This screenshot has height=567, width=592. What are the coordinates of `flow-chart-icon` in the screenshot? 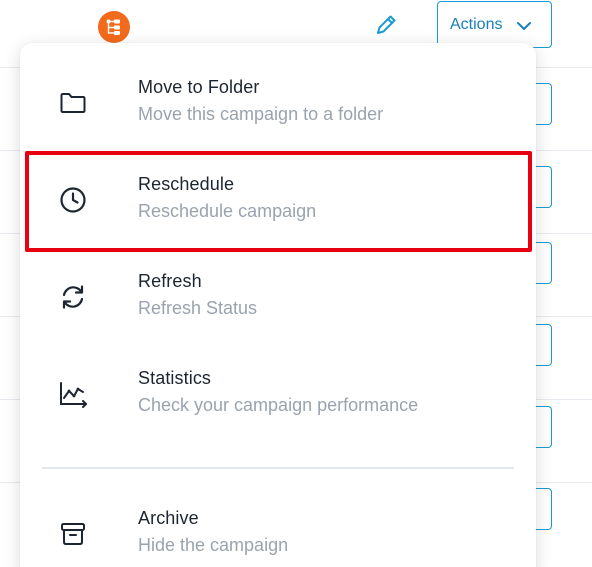 It's located at (114, 27).